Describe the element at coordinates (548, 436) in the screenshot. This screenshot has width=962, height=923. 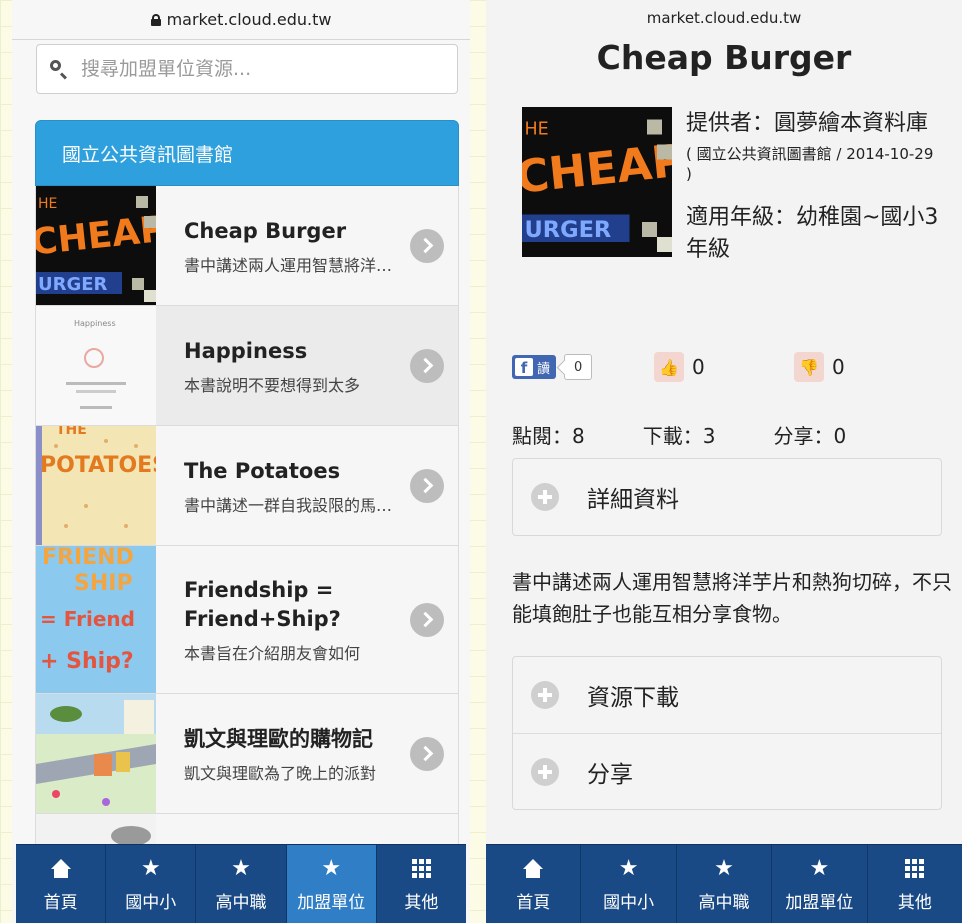
I see `view-count: 點閱：8` at that location.